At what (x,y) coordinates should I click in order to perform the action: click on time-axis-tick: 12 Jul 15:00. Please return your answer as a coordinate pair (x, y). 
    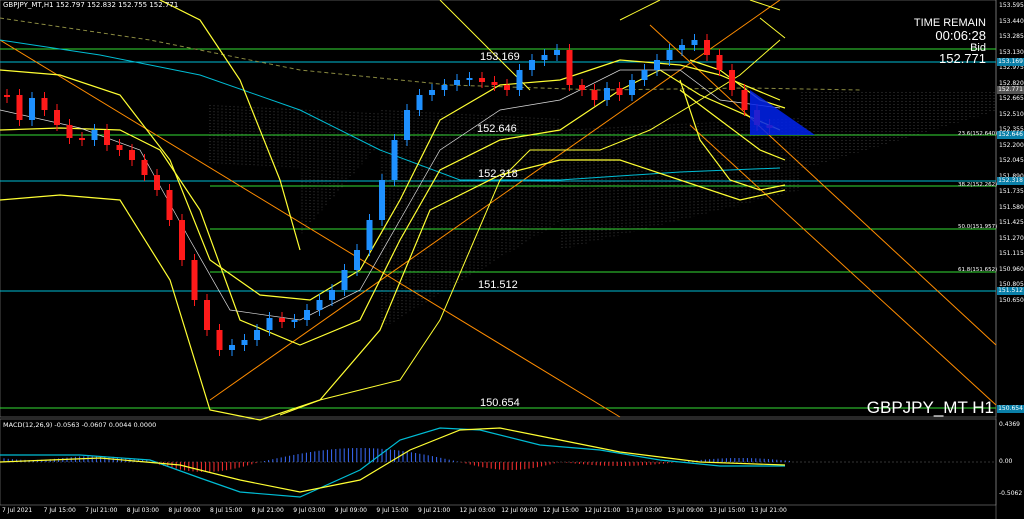
    Looking at the image, I should click on (560, 510).